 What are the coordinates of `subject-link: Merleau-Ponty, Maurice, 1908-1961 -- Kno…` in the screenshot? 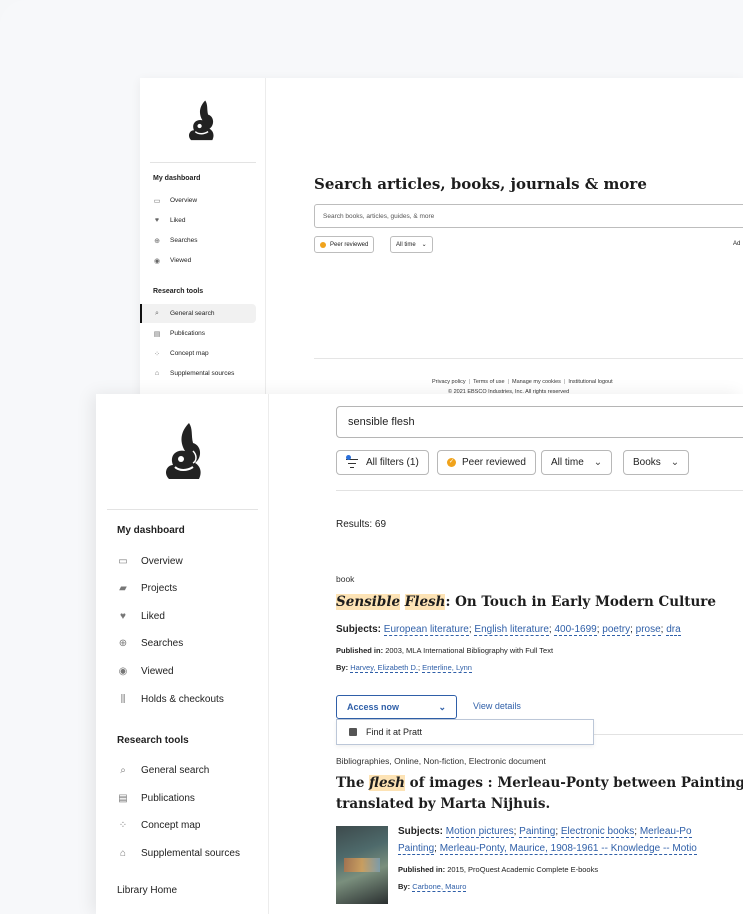 It's located at (568, 849).